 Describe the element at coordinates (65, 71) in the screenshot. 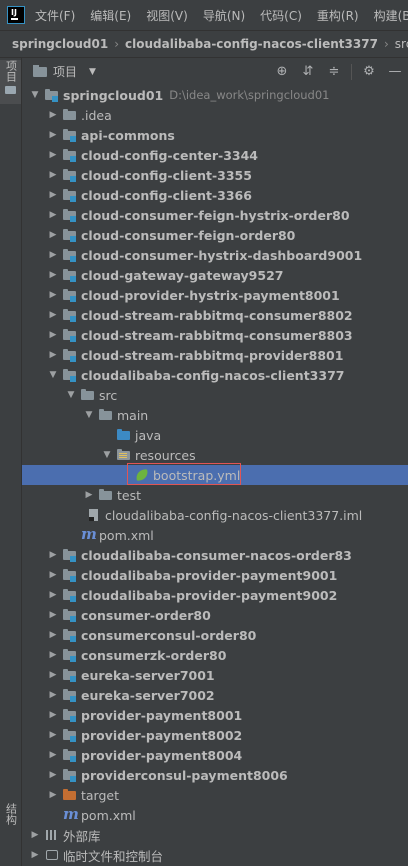

I see `toolwindow-title: 项目` at that location.